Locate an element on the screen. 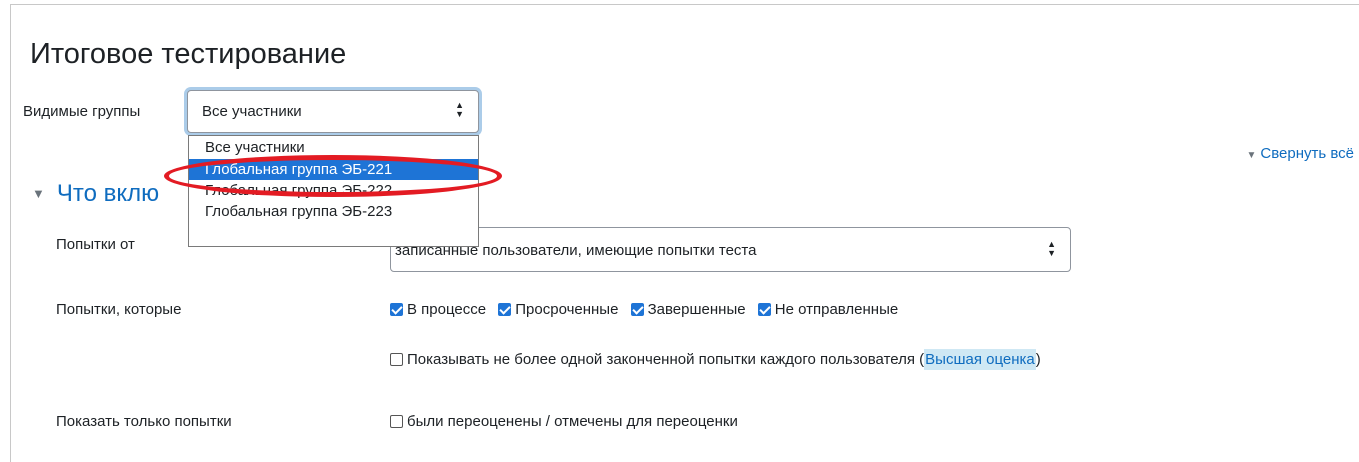  section-header: ▼ Что вклю is located at coordinates (95, 194).